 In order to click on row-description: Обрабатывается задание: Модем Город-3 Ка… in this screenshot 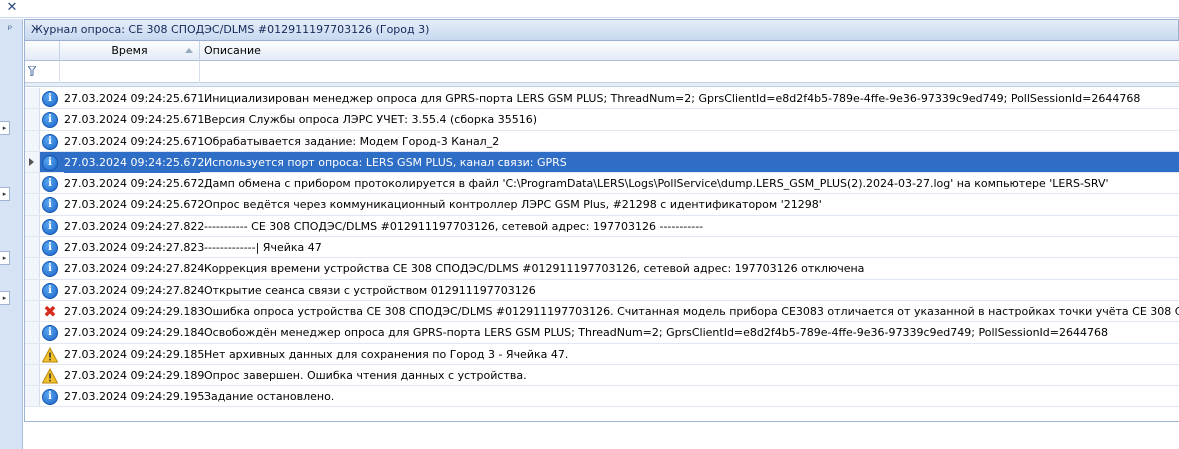, I will do `click(352, 141)`.